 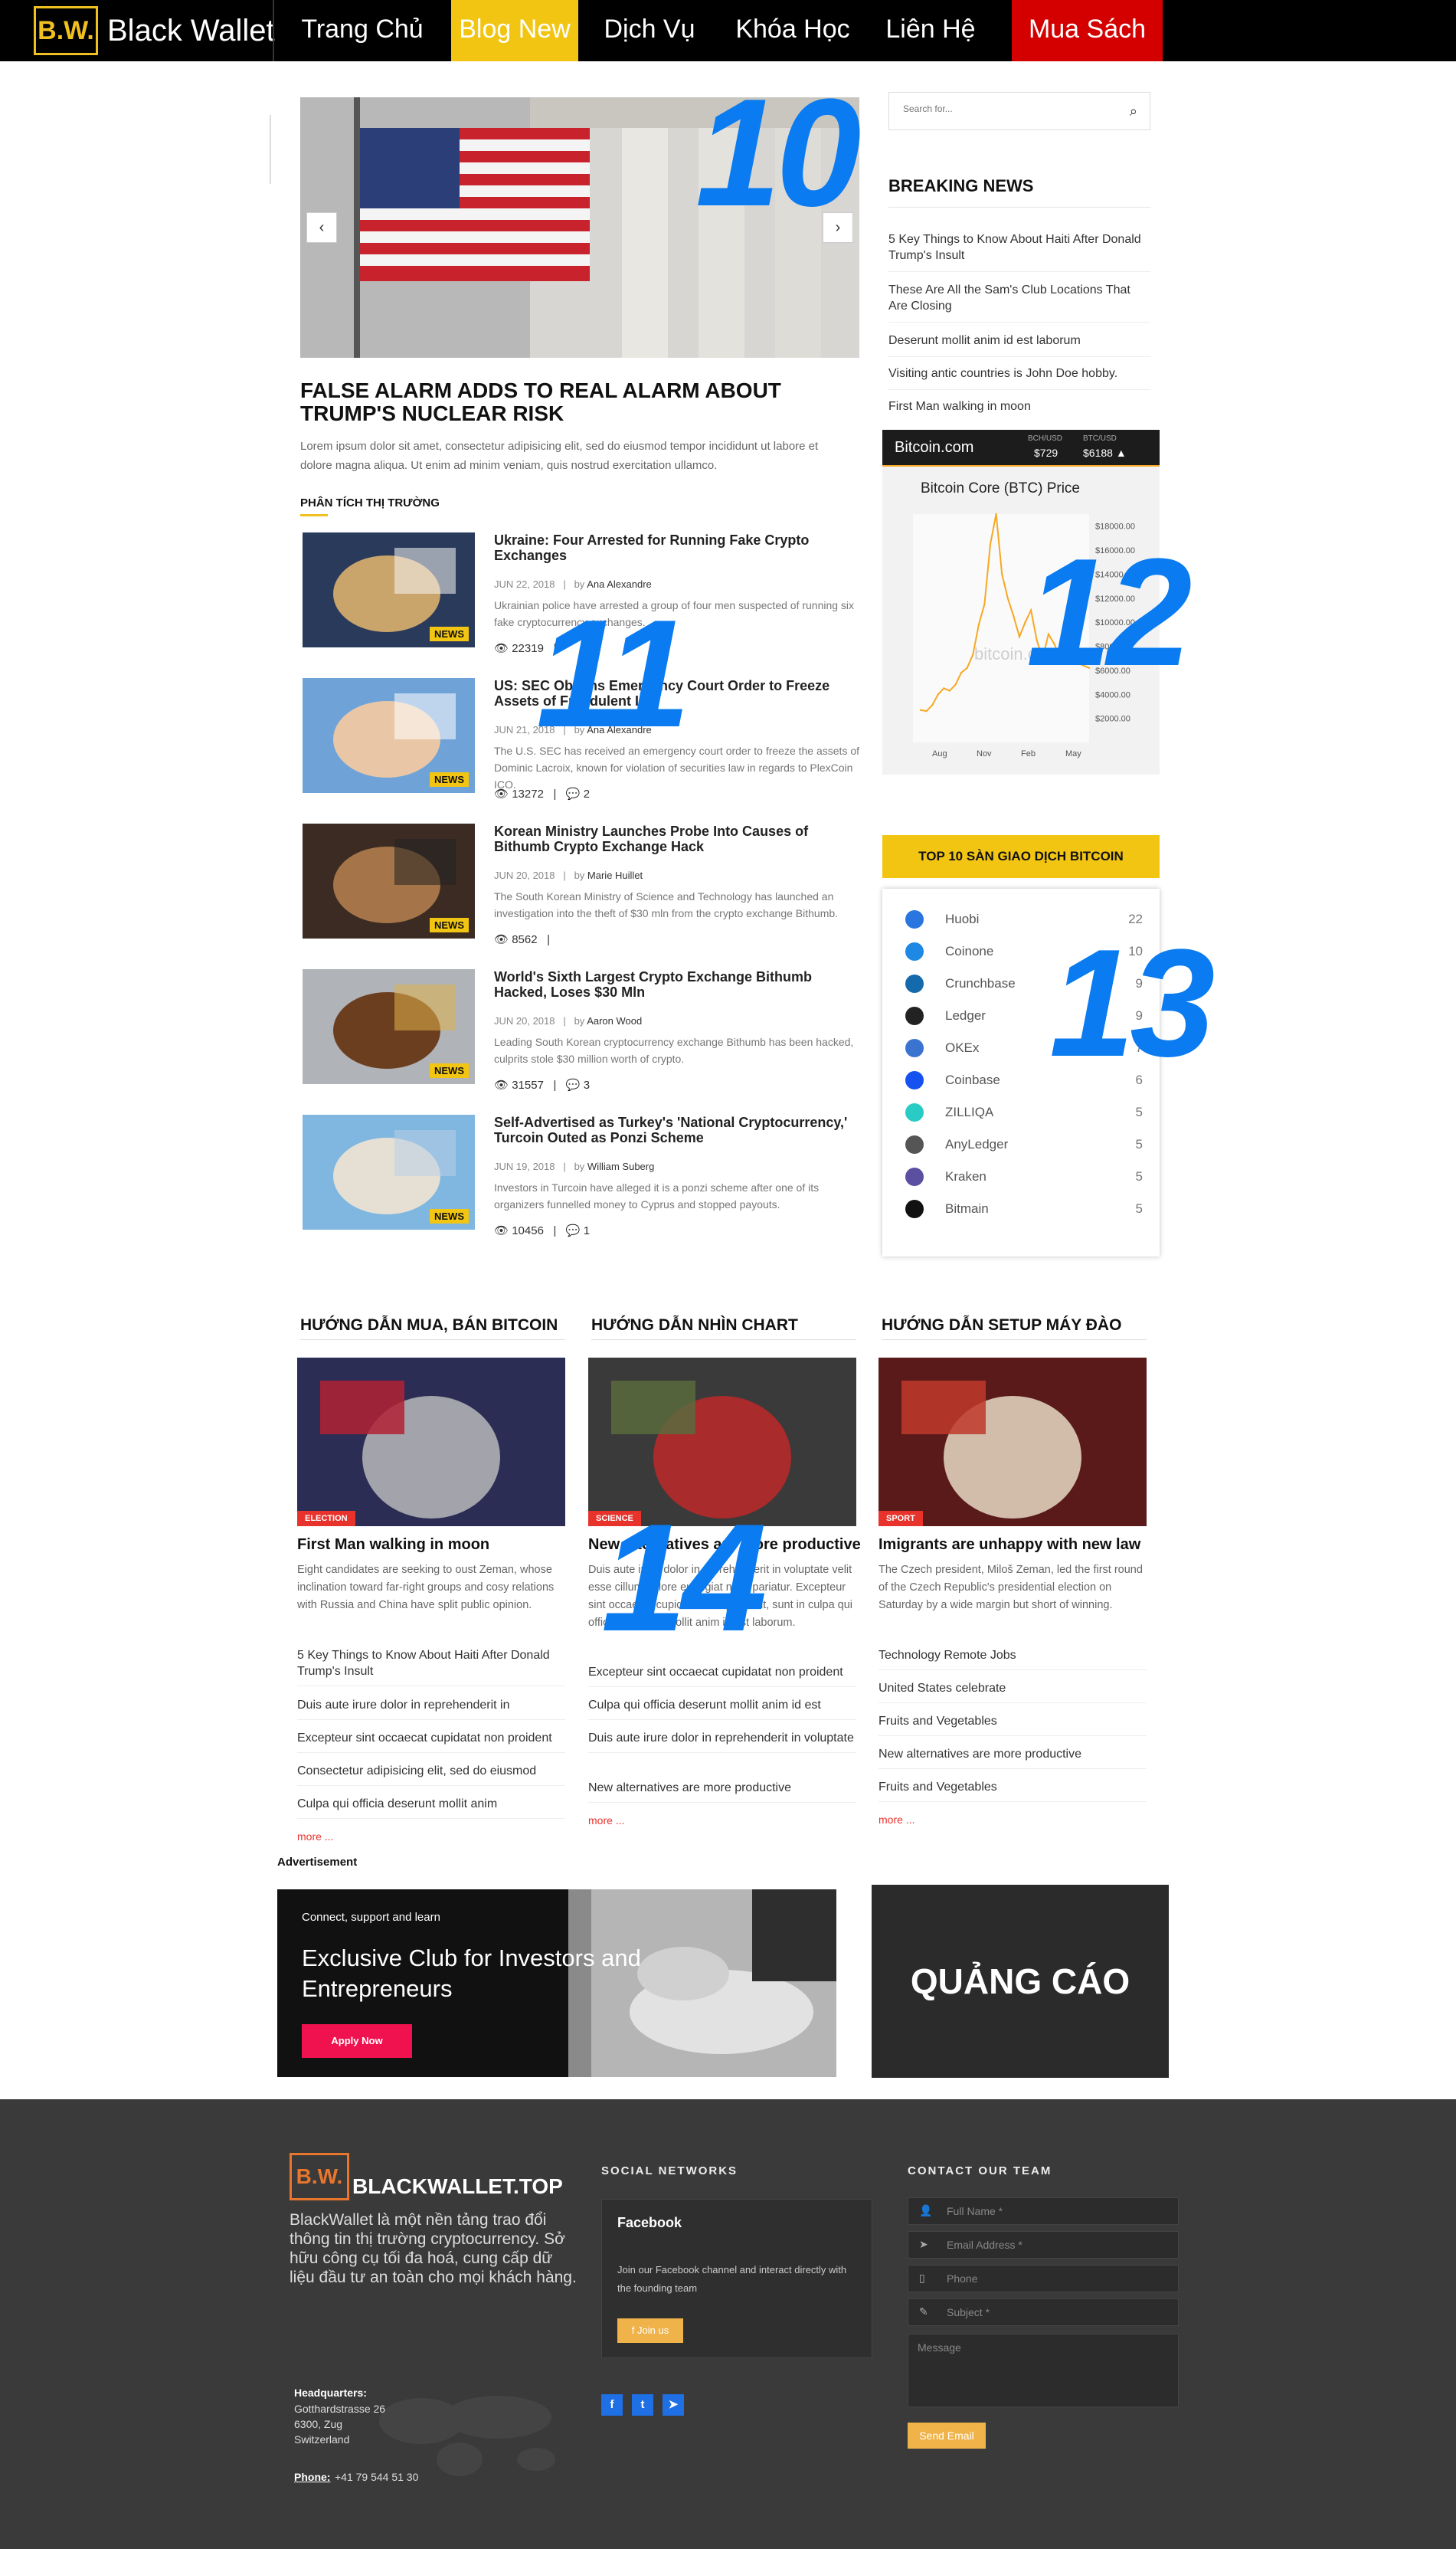 I want to click on subject-placeholder: Subject *, so click(x=968, y=2312).